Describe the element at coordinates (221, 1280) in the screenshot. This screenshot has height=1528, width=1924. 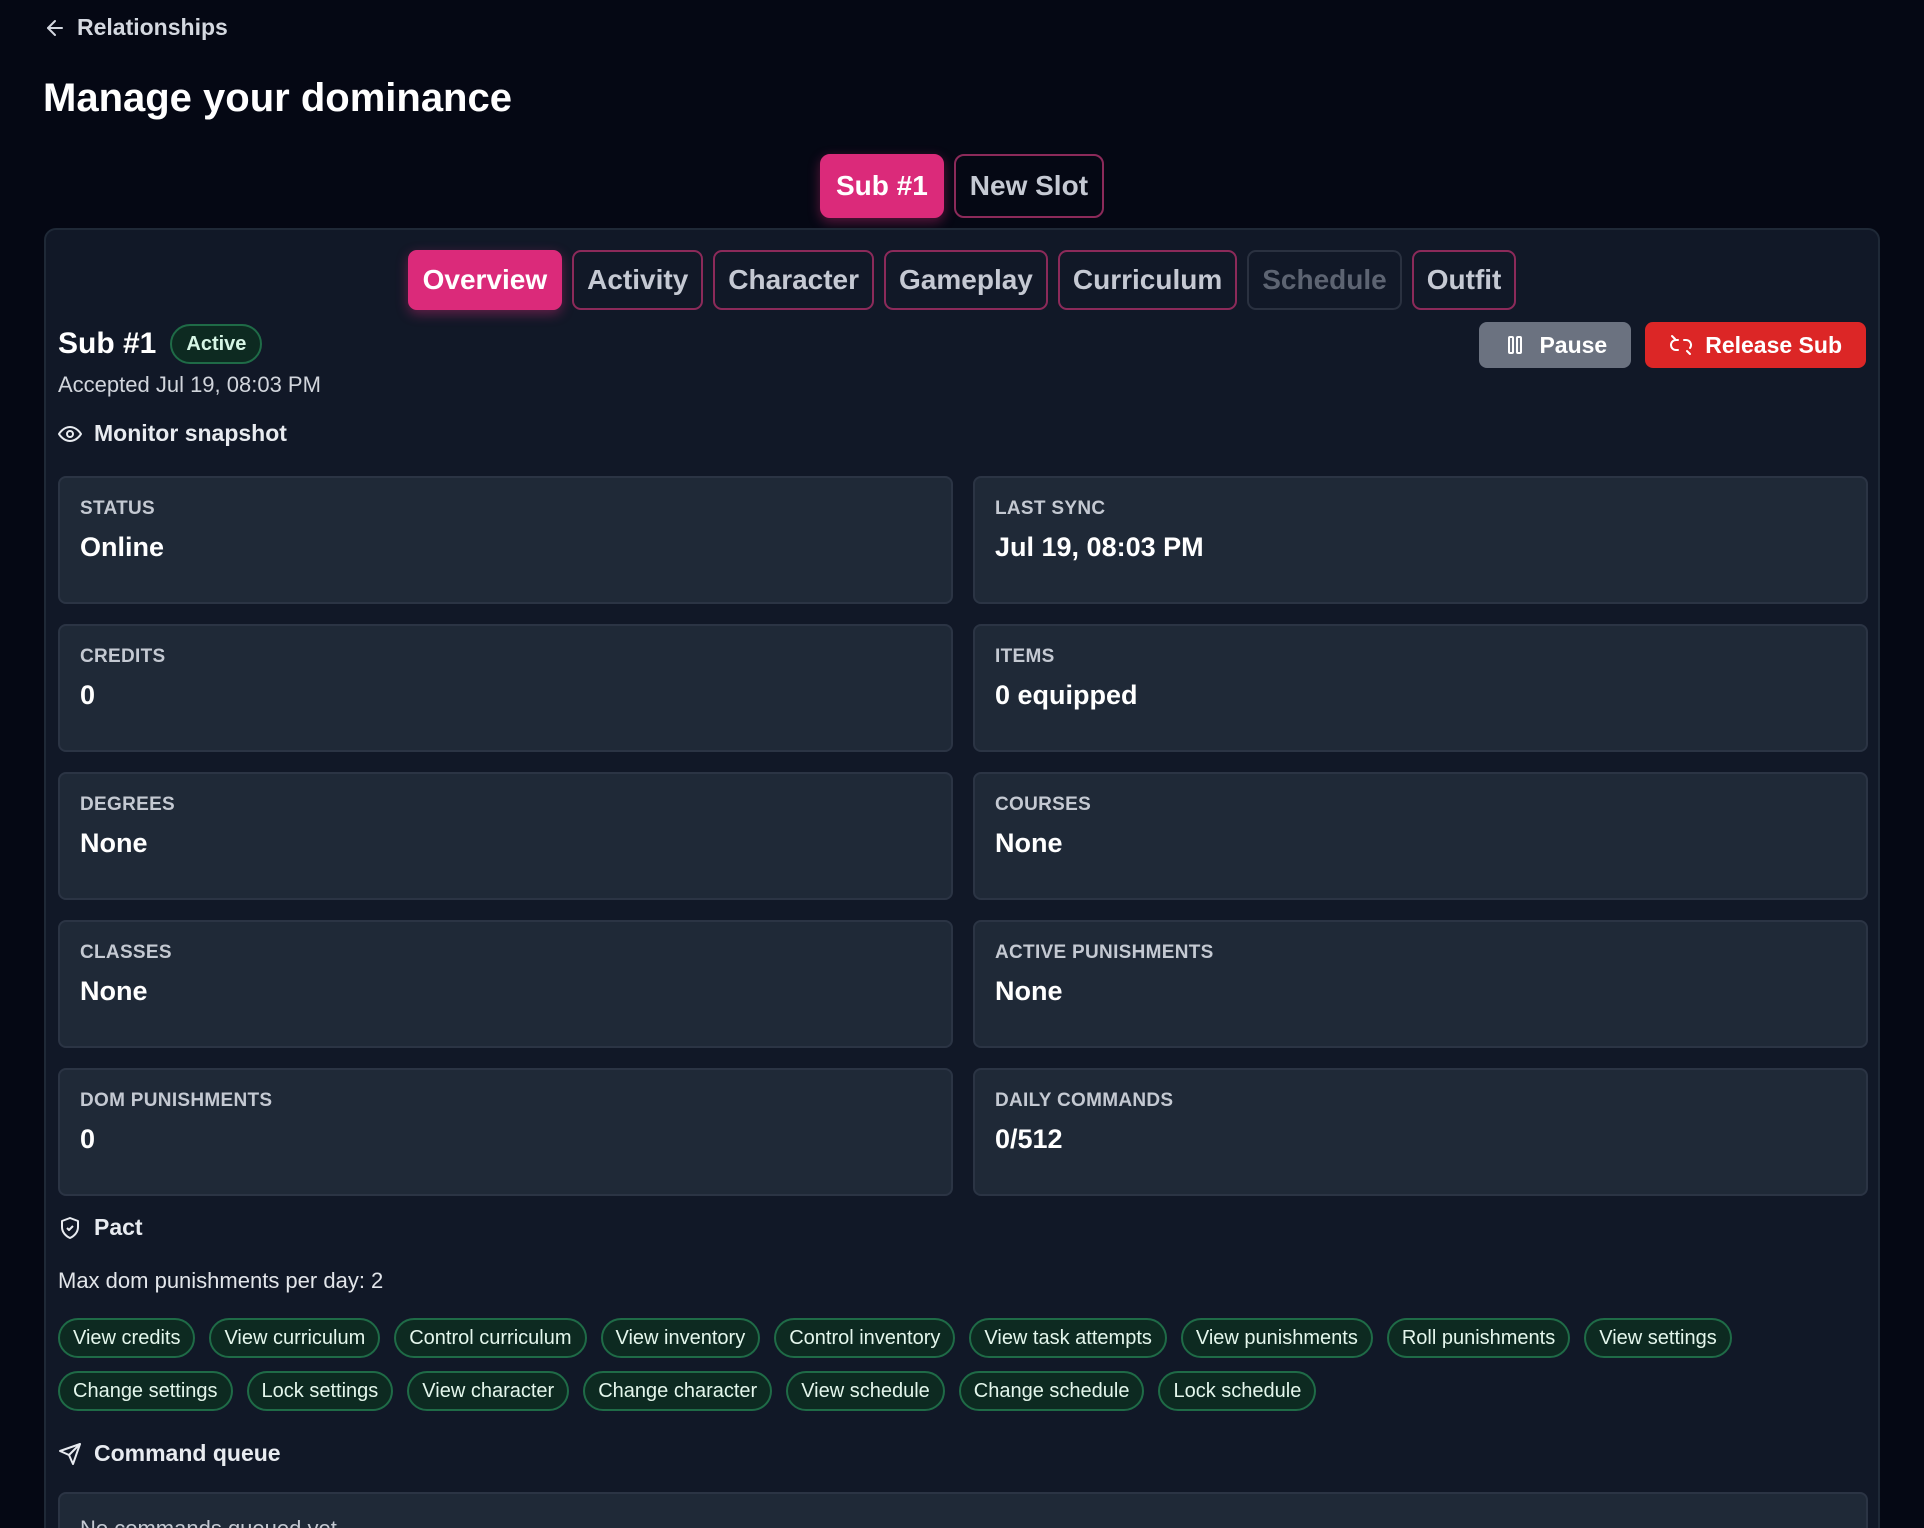
I see `pact-max-text: Max dom punishments per day: 2` at that location.